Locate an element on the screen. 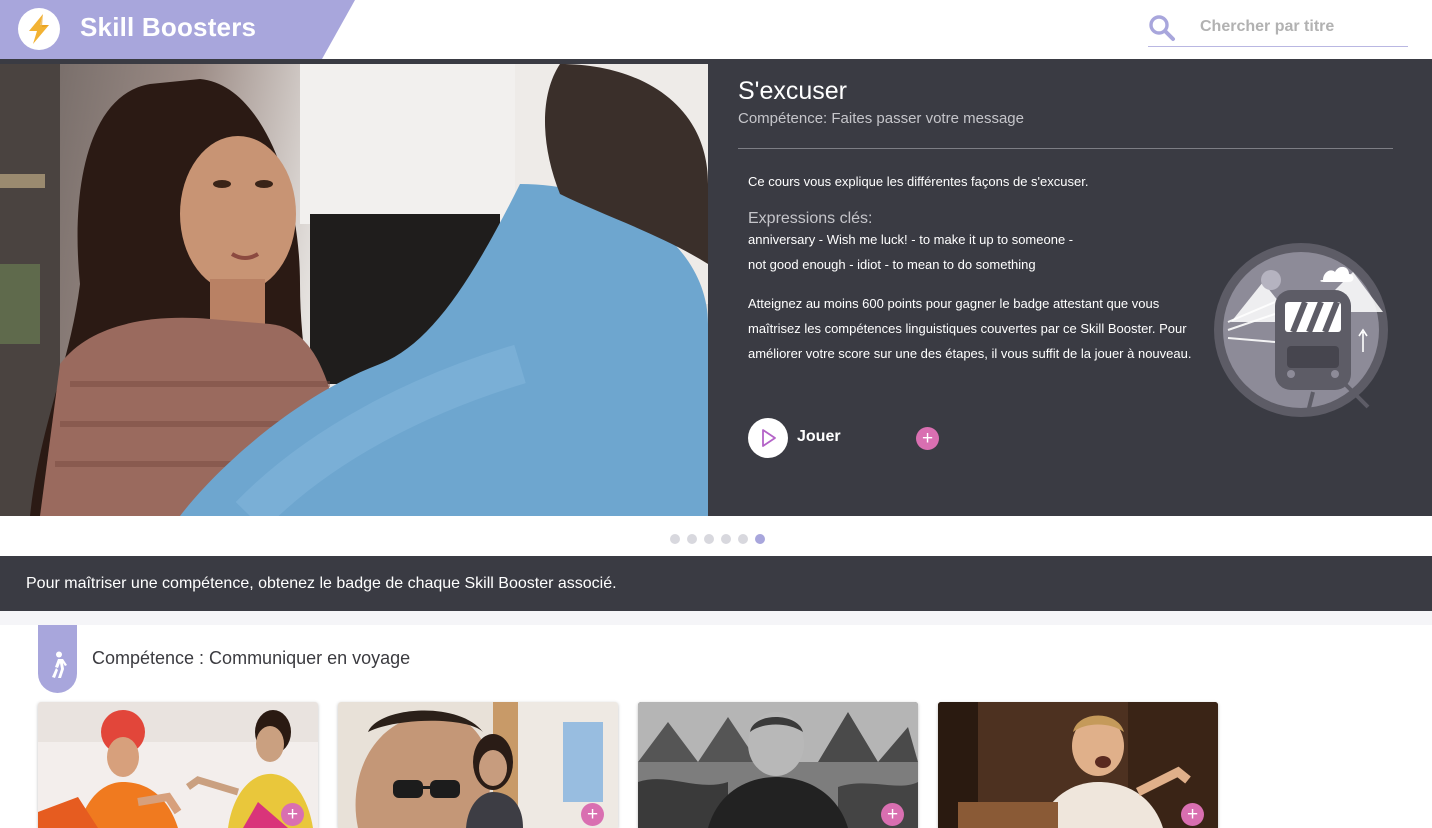 This screenshot has height=828, width=1432. keywords-label: Expressions clés: is located at coordinates (810, 218).